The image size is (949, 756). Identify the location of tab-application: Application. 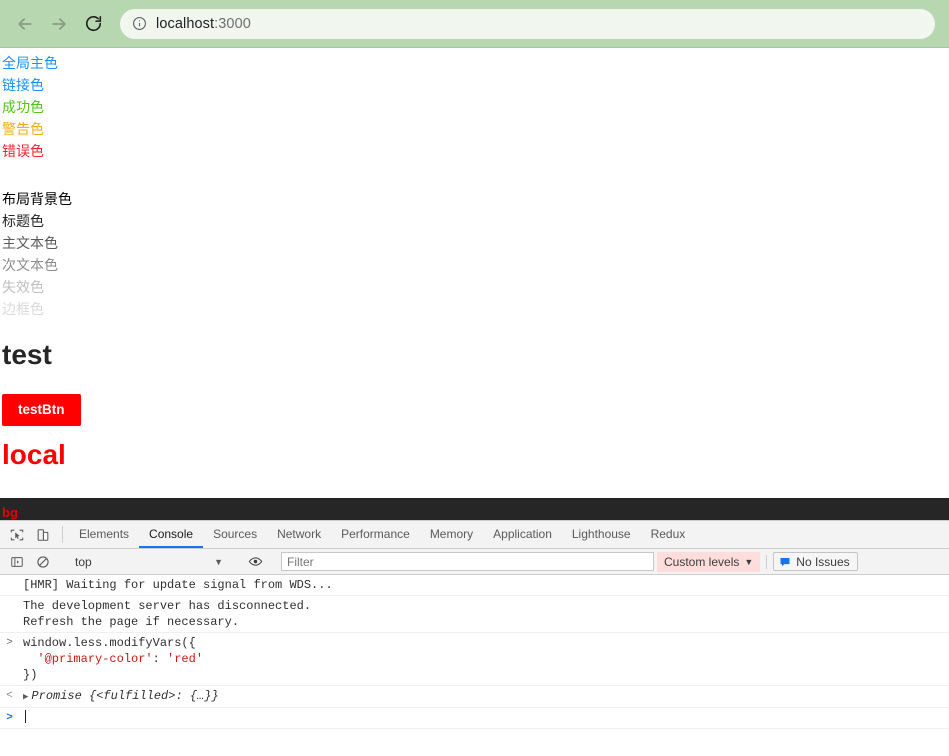
(522, 534).